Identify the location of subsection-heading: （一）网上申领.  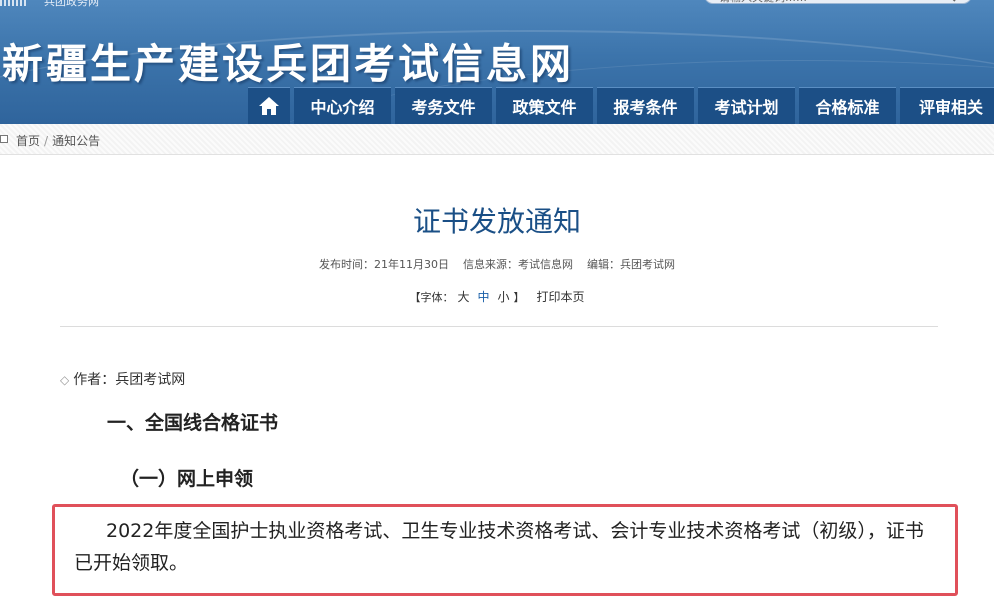
(187, 479).